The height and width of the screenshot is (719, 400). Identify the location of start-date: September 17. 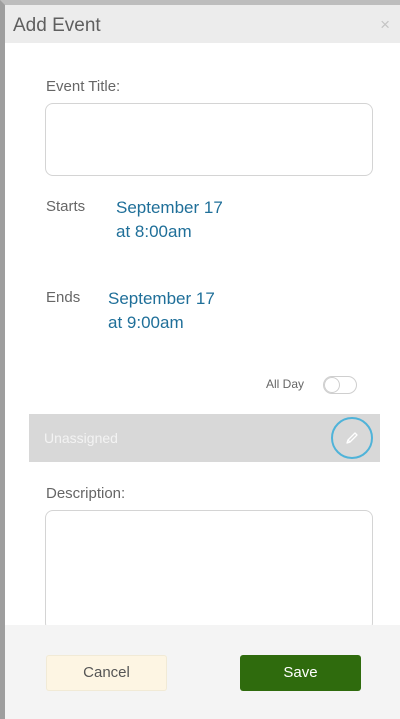
(169, 207).